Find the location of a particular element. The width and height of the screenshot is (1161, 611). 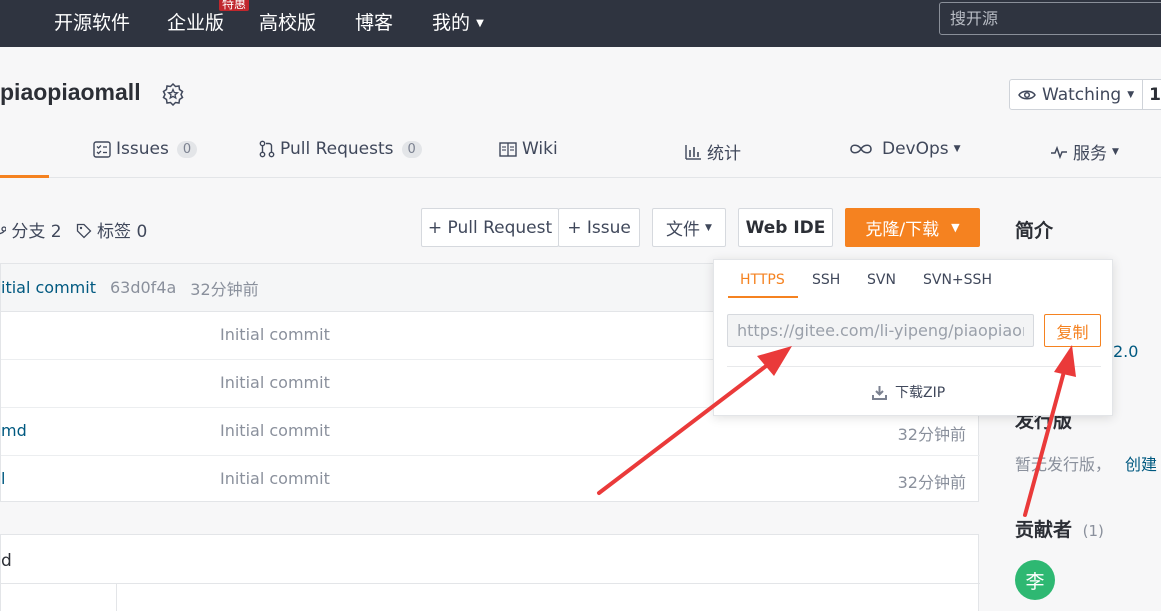

watch-count: 1 is located at coordinates (1152, 94).